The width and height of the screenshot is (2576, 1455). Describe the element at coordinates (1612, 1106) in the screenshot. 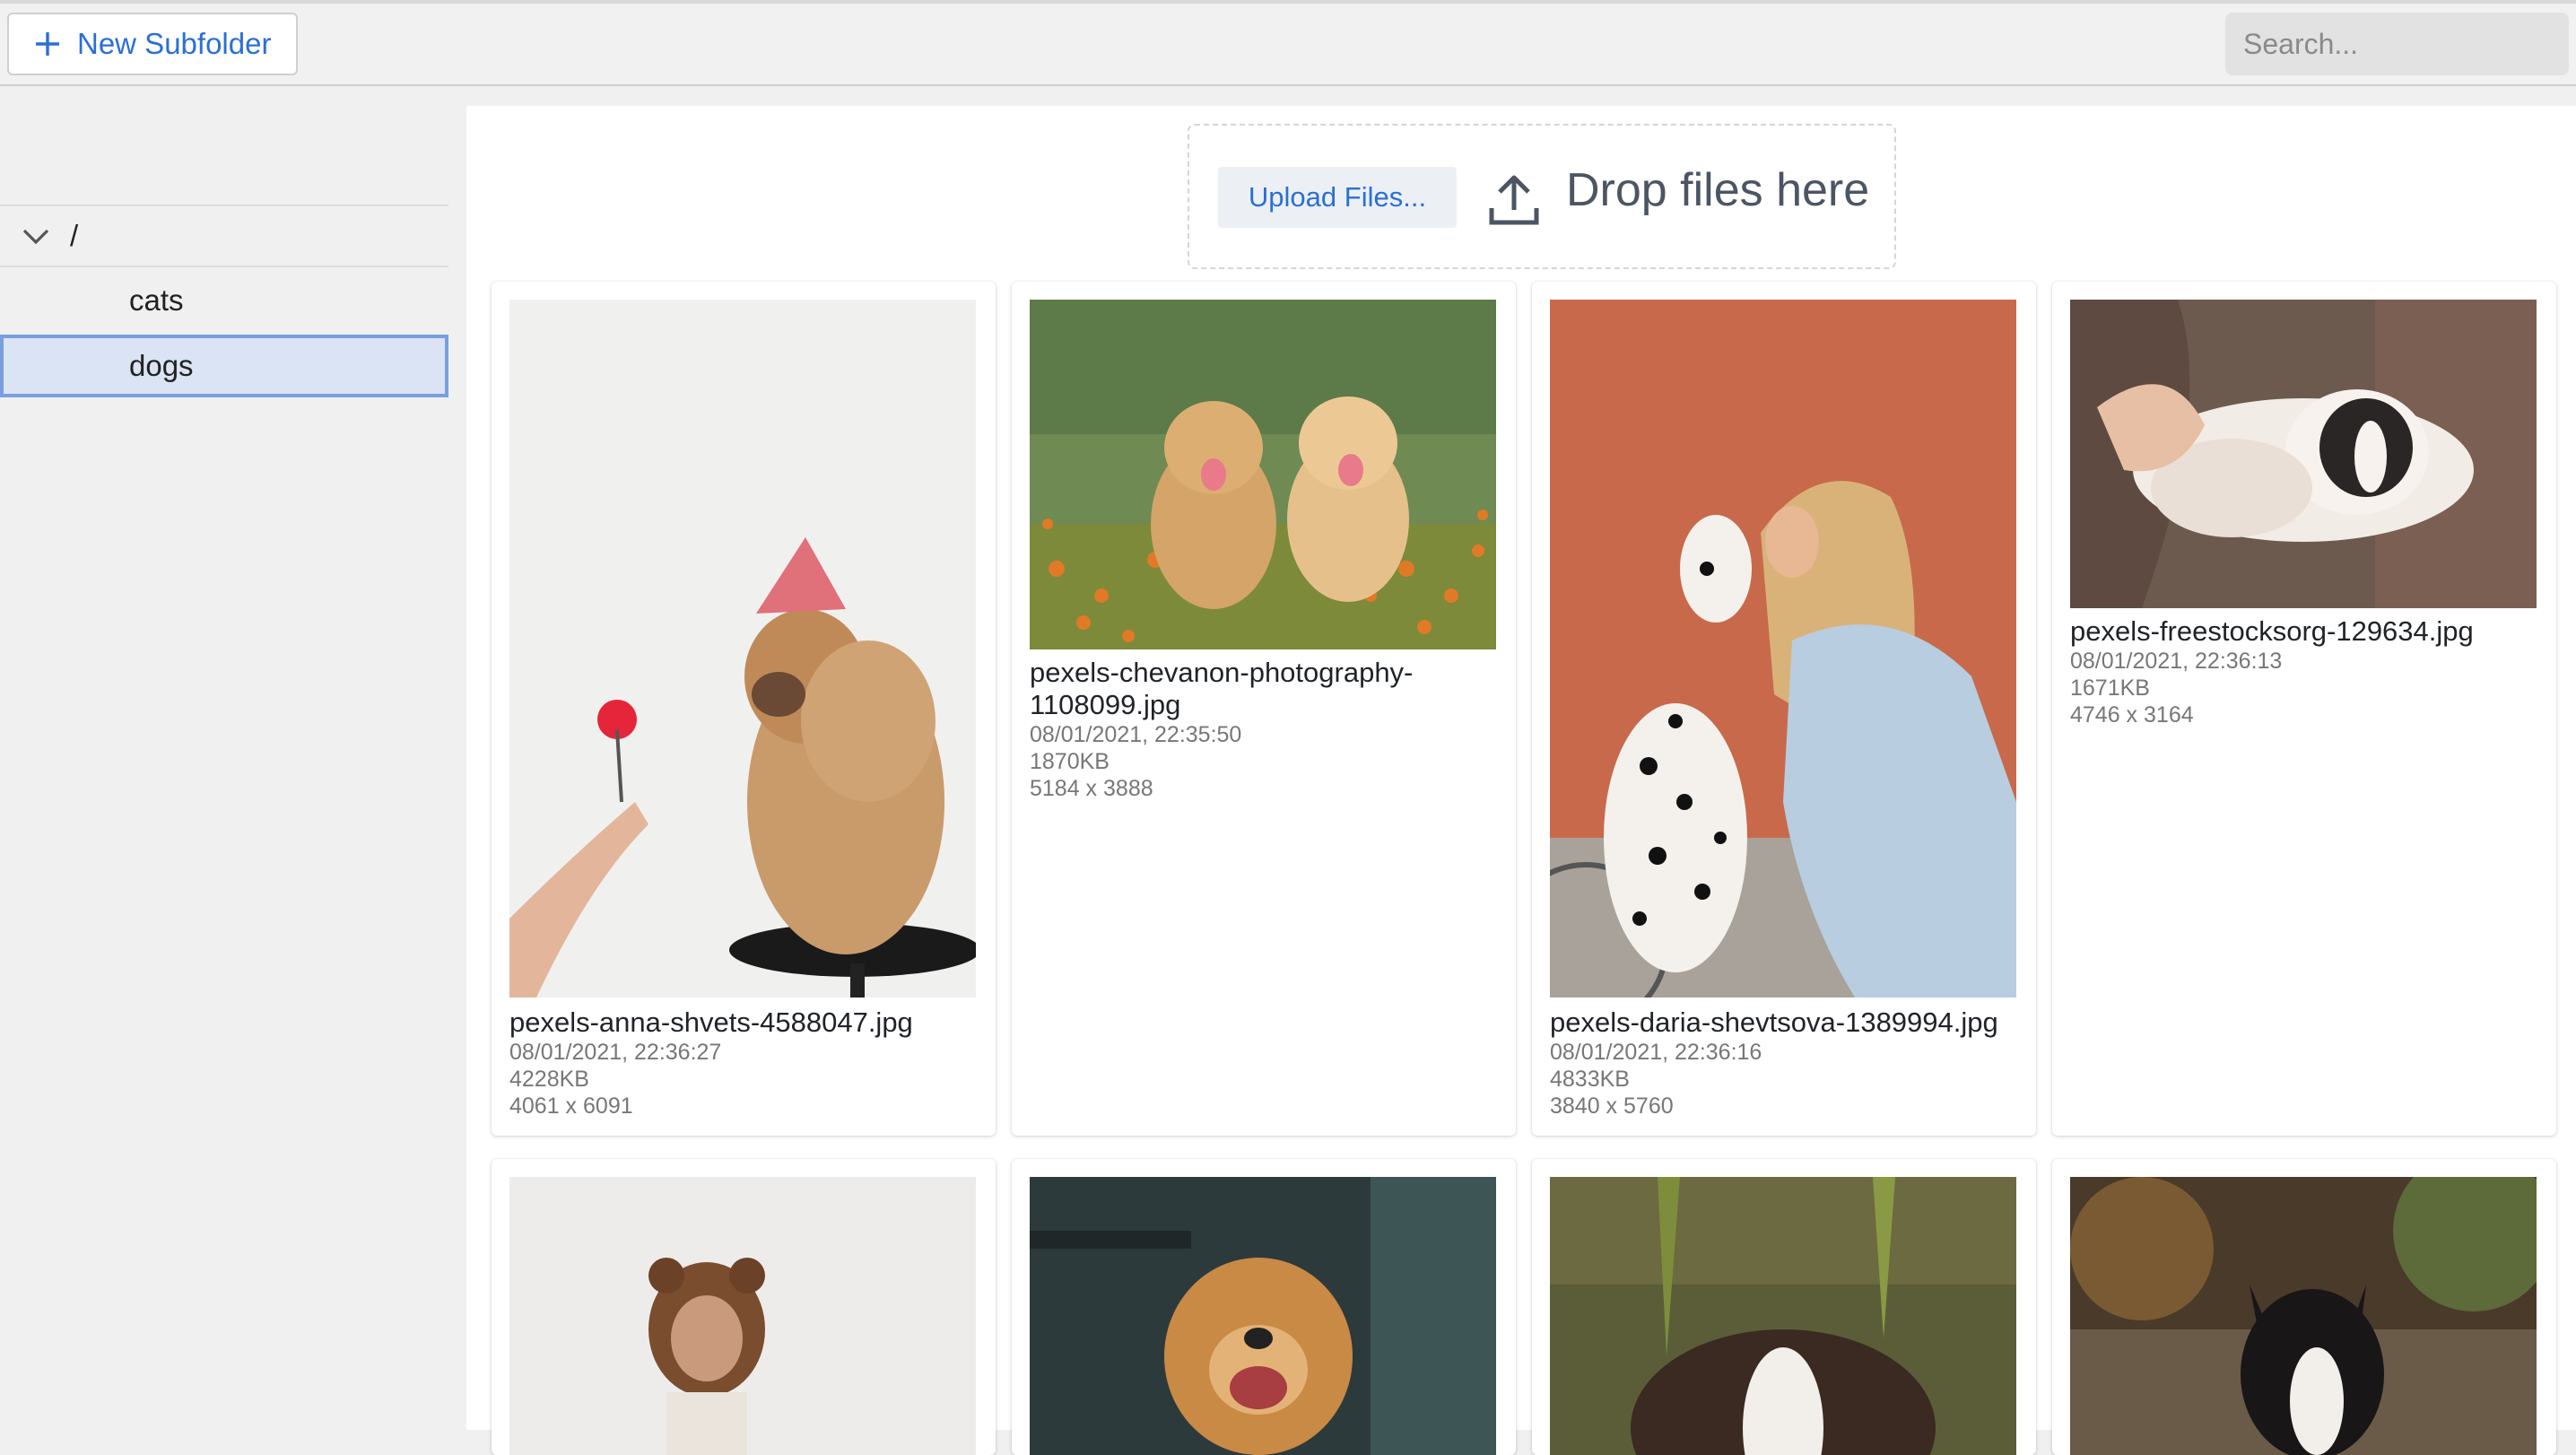

I see `file-dimensions: 3840 x 5760` at that location.